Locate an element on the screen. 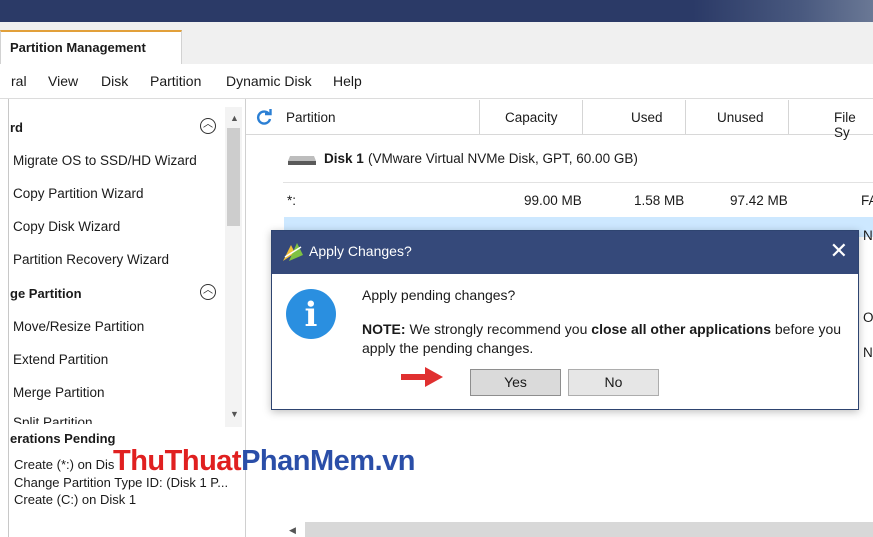 The width and height of the screenshot is (873, 537). scroll-up-arrow-icon: ▲ is located at coordinates (234, 118).